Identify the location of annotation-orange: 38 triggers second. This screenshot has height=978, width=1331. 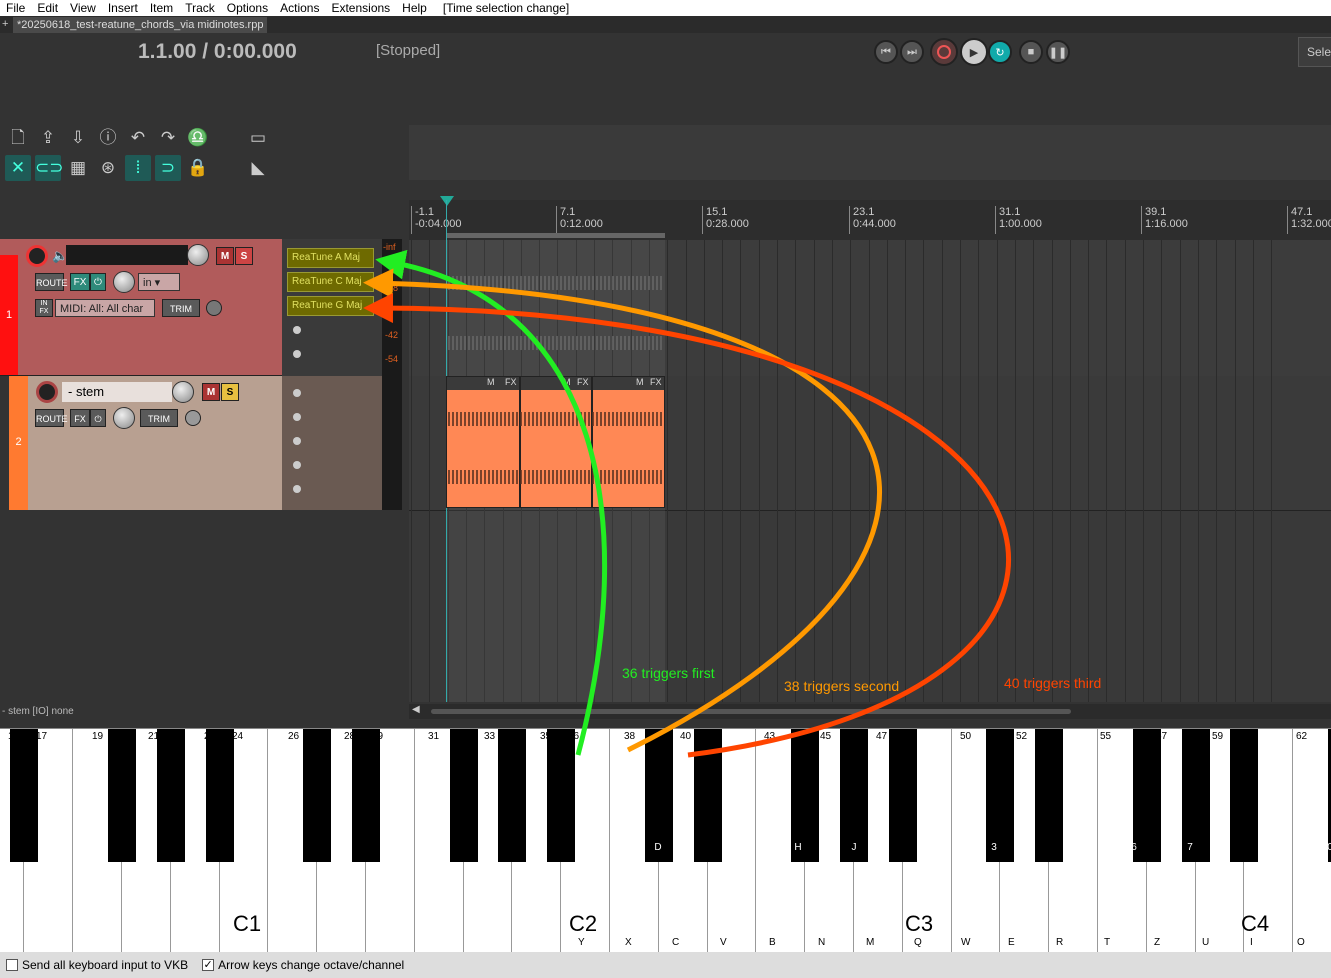
(842, 686).